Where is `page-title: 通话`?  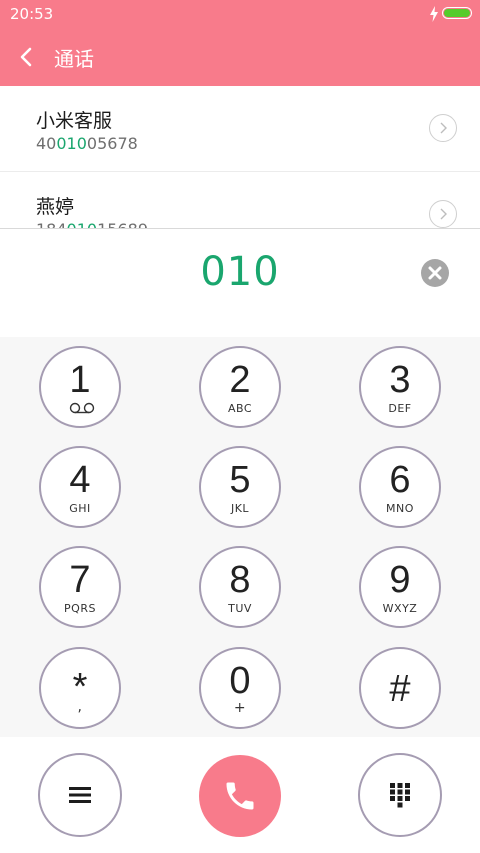 page-title: 通话 is located at coordinates (74, 59).